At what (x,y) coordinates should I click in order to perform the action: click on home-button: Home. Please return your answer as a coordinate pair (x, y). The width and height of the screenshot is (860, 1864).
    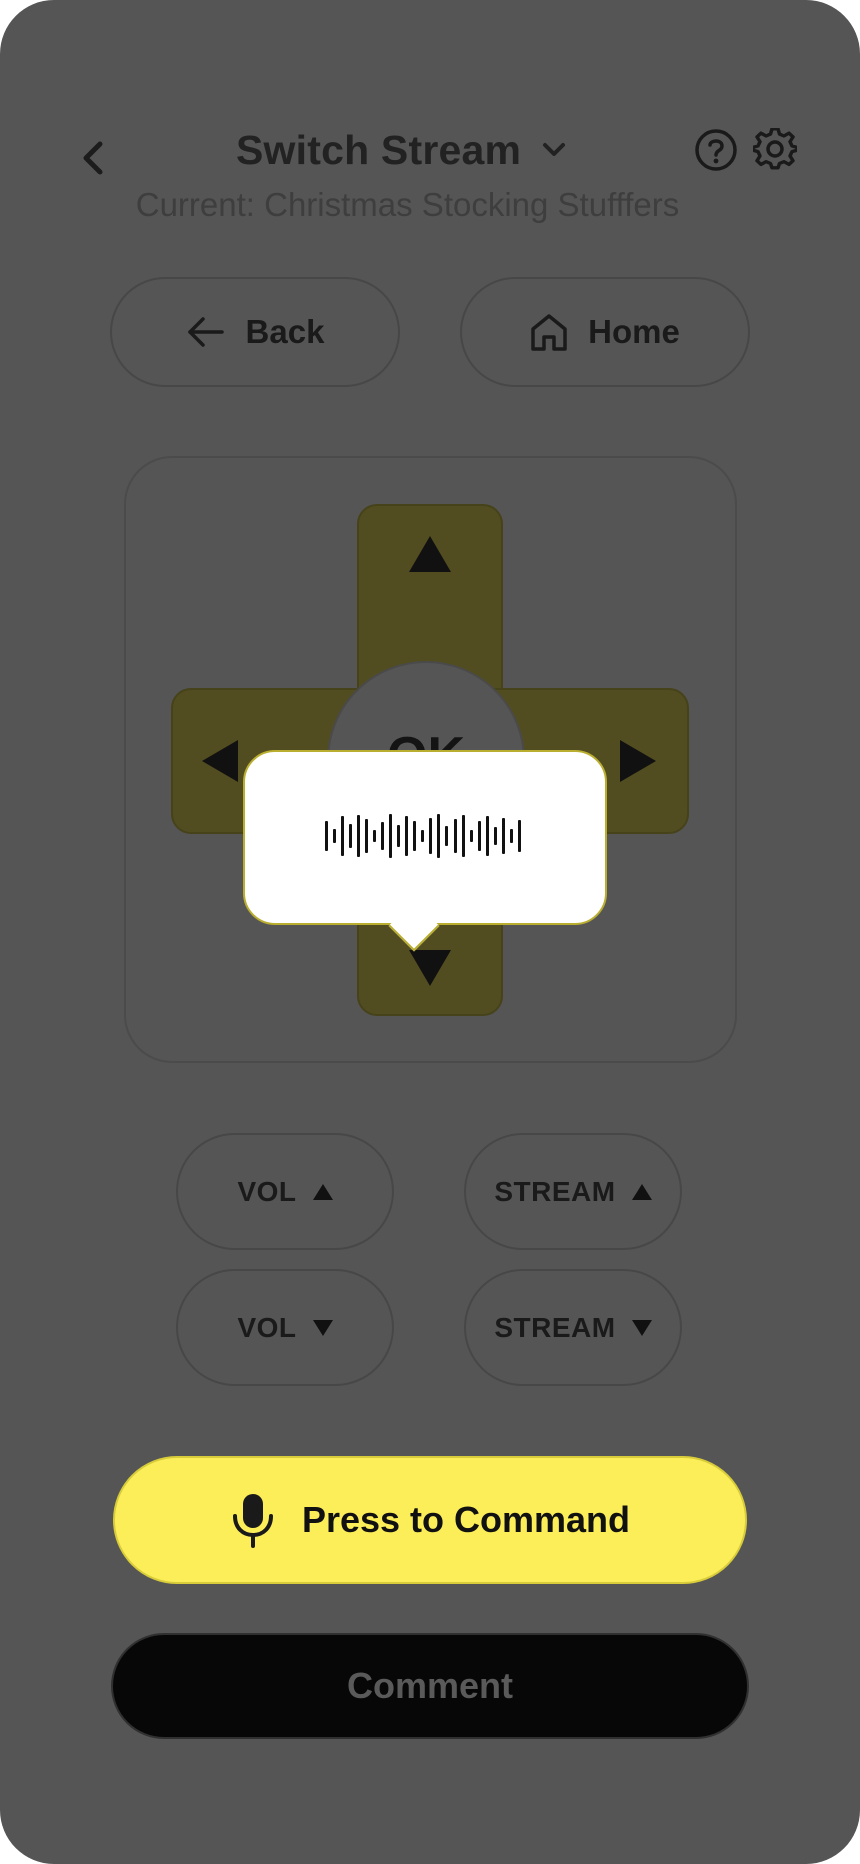
    Looking at the image, I should click on (605, 332).